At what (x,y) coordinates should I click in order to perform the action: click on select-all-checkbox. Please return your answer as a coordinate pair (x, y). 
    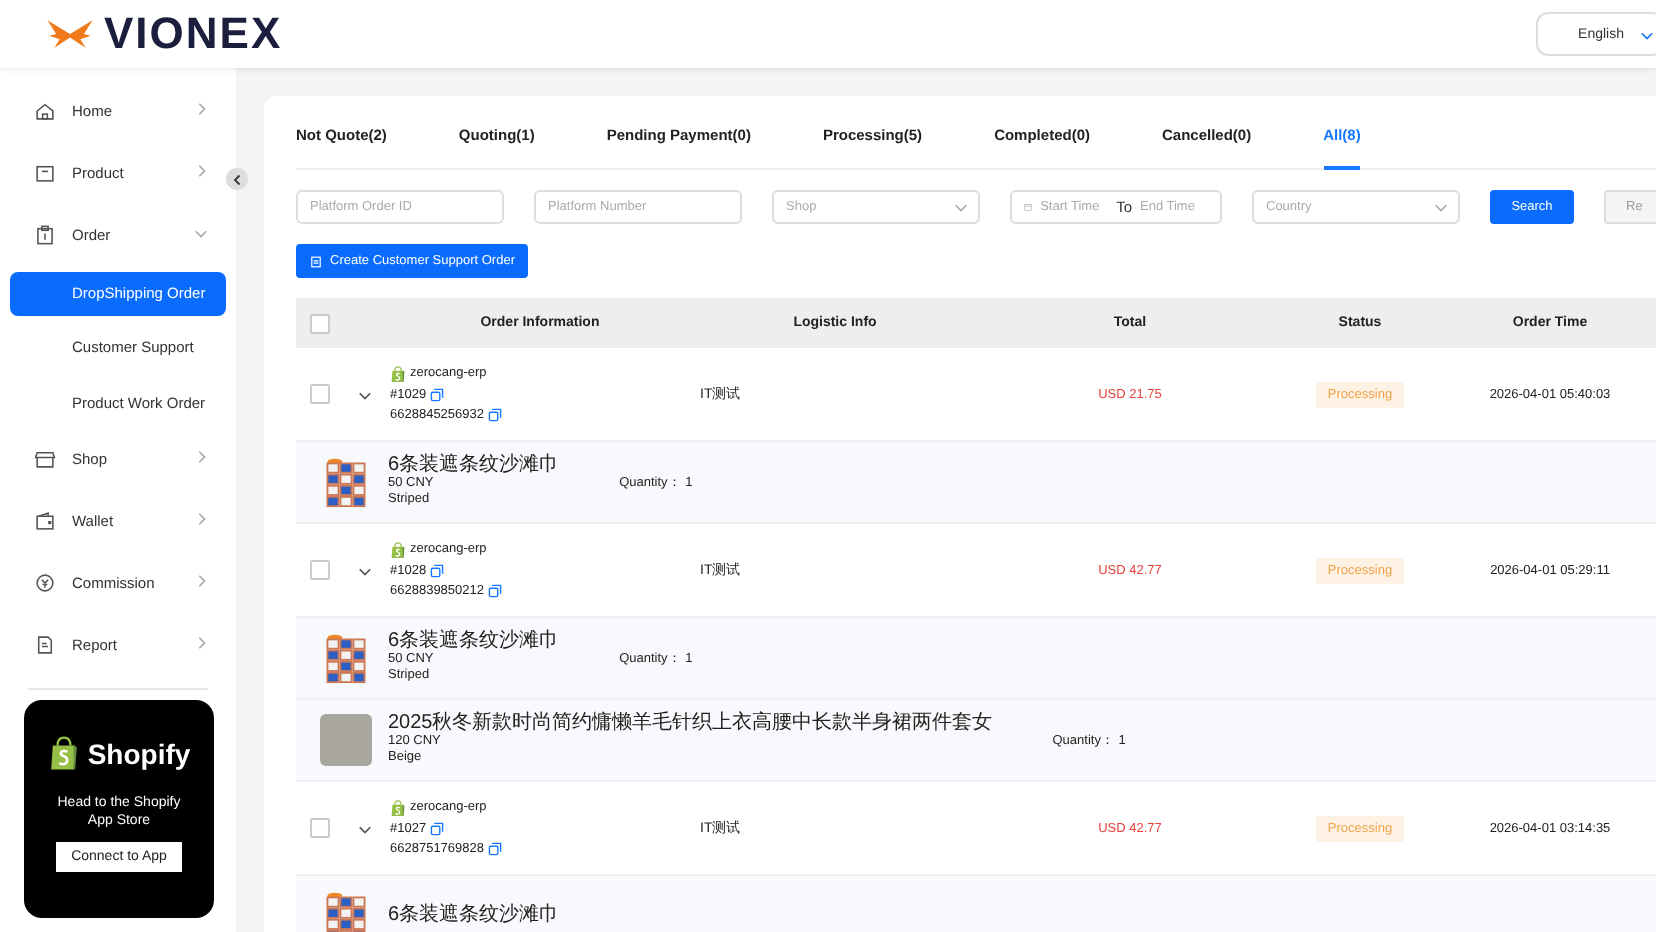
    Looking at the image, I should click on (320, 323).